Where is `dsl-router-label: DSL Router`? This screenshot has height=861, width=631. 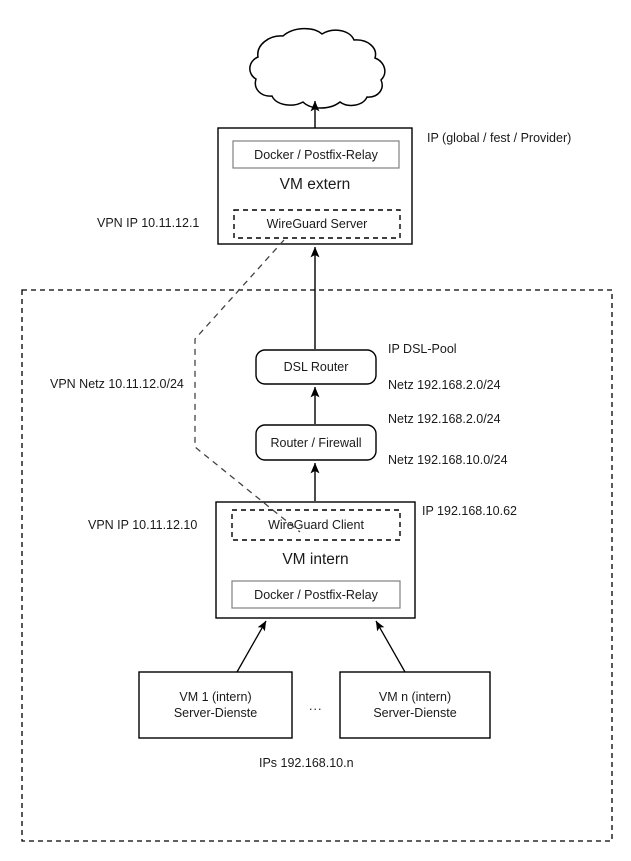
dsl-router-label: DSL Router is located at coordinates (316, 367).